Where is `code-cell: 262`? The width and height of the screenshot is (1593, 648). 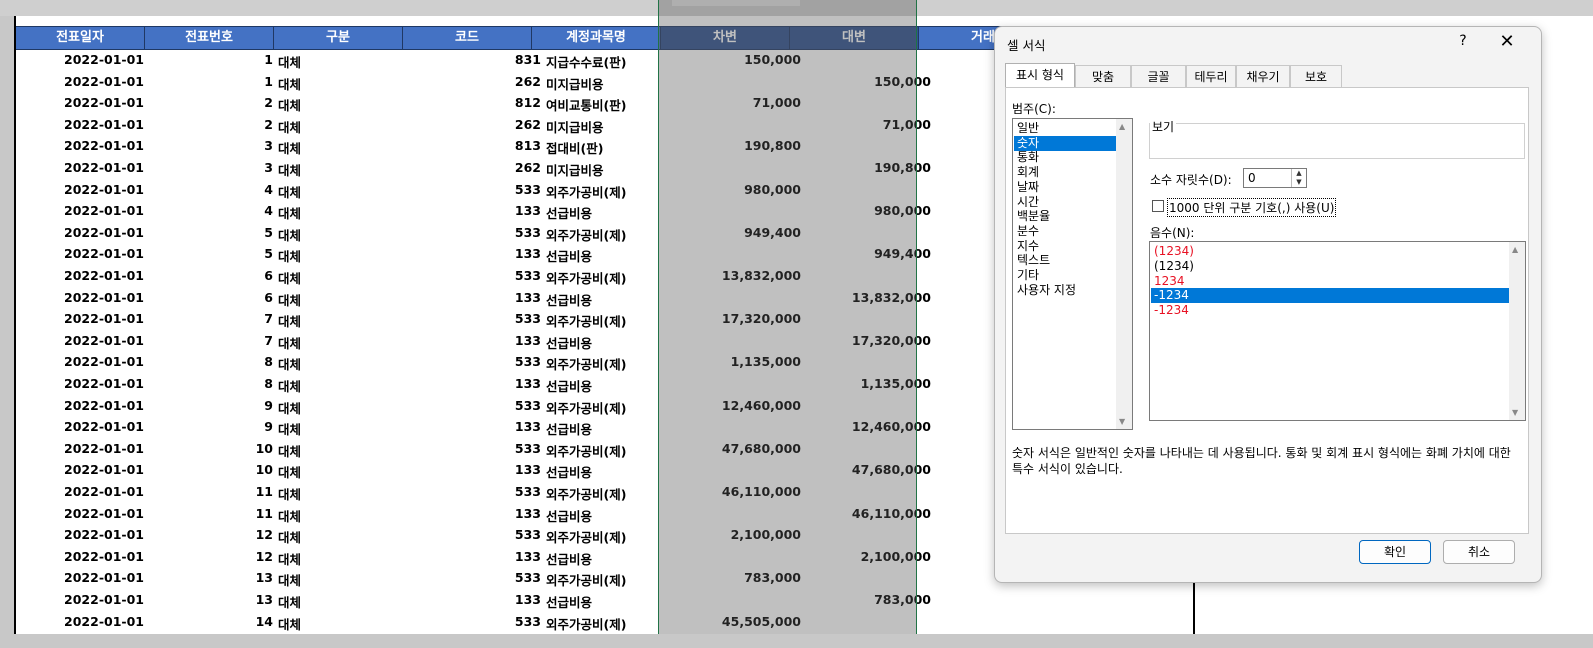 code-cell: 262 is located at coordinates (483, 81).